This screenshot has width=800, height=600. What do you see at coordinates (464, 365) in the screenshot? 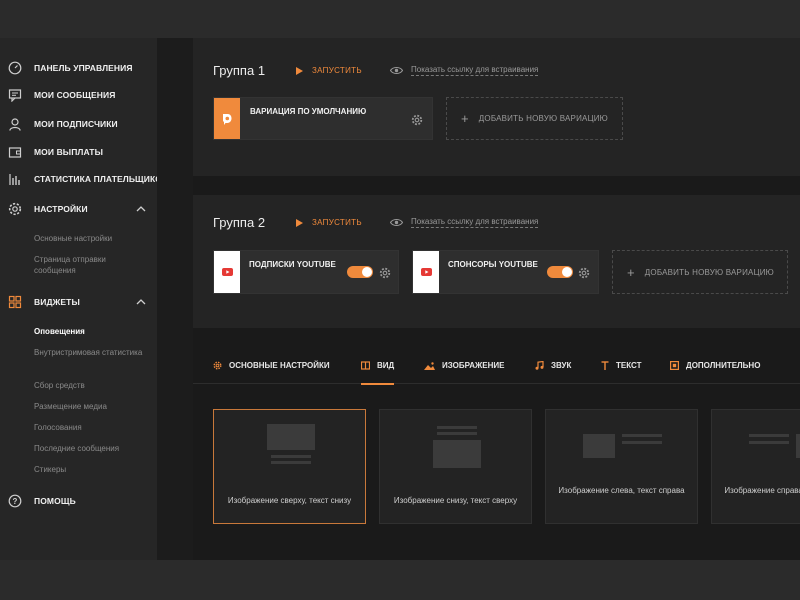
I see `tab-image: ИЗОБРАЖЕНИЕ` at bounding box center [464, 365].